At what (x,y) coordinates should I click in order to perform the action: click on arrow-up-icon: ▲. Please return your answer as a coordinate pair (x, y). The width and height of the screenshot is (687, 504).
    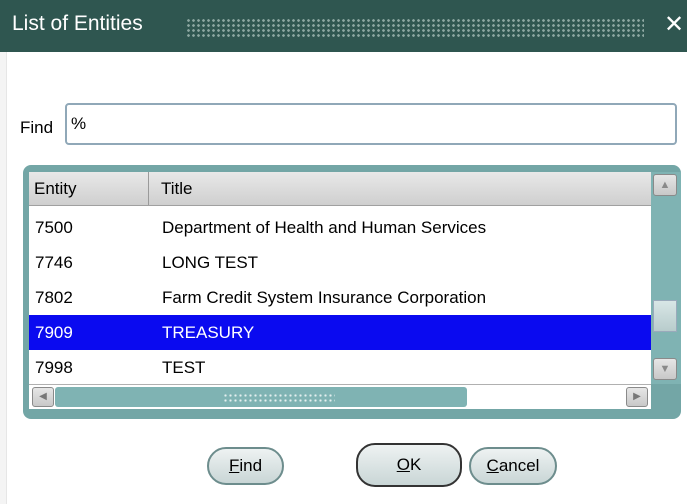
    Looking at the image, I should click on (665, 185).